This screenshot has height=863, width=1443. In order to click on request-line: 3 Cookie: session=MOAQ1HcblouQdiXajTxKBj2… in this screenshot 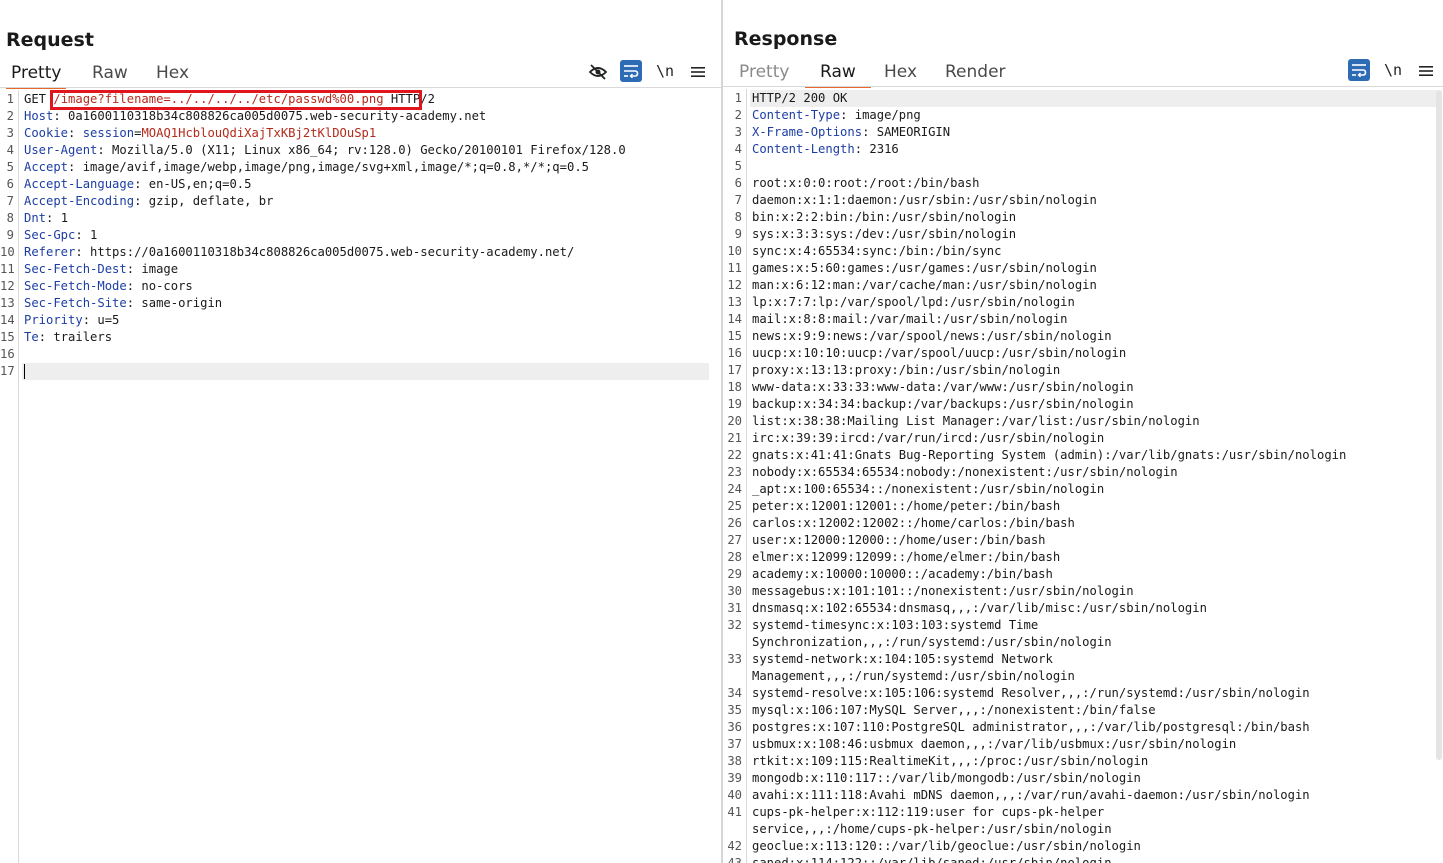, I will do `click(360, 133)`.